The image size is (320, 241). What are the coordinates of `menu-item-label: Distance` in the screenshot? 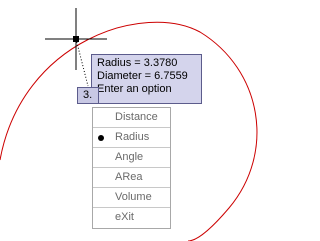 It's located at (136, 117).